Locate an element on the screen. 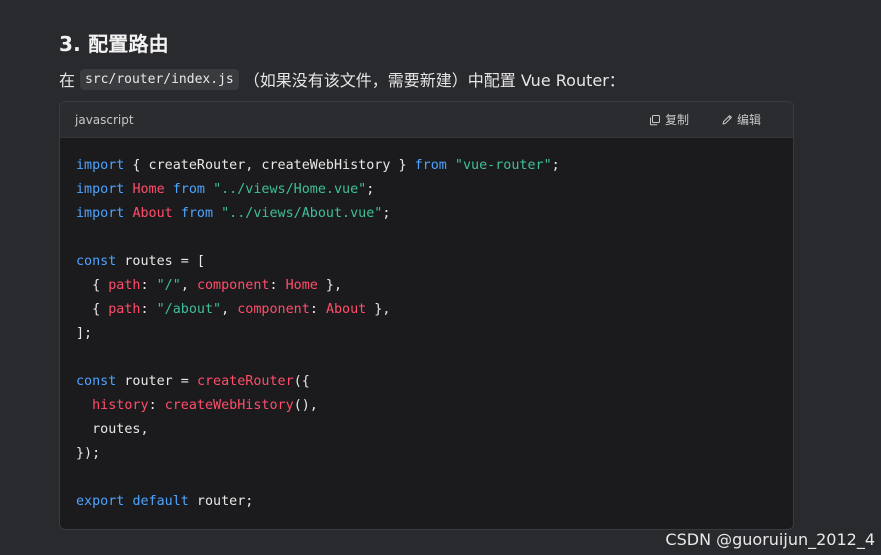  code-line: import Home from "../views/Home.vue"; is located at coordinates (434, 190).